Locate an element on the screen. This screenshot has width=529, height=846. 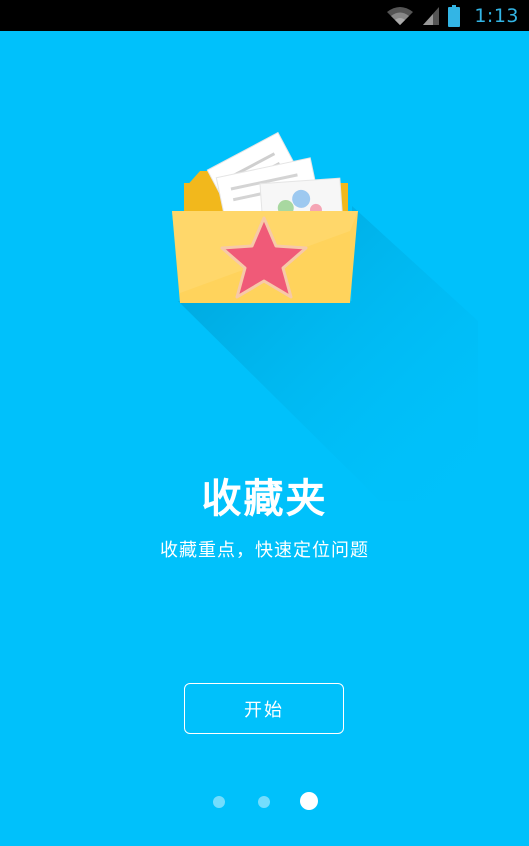
page-indicator is located at coordinates (264, 801).